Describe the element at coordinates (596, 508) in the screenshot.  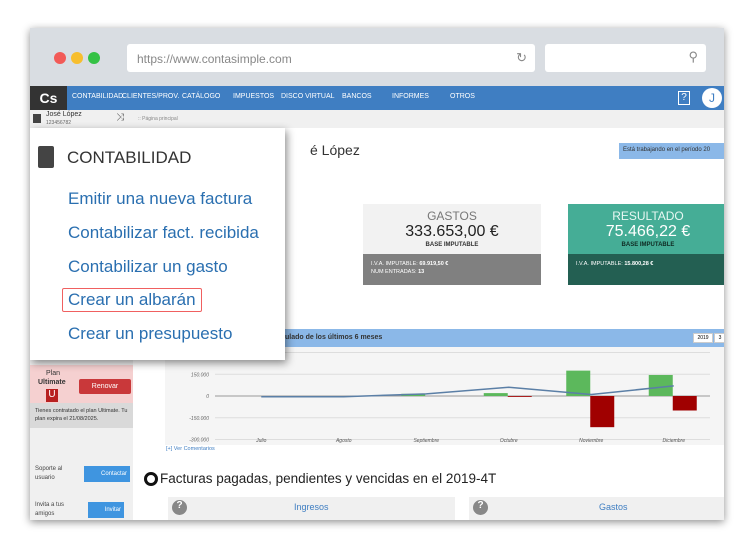
I see `gastos-panel: ? Gastos` at that location.